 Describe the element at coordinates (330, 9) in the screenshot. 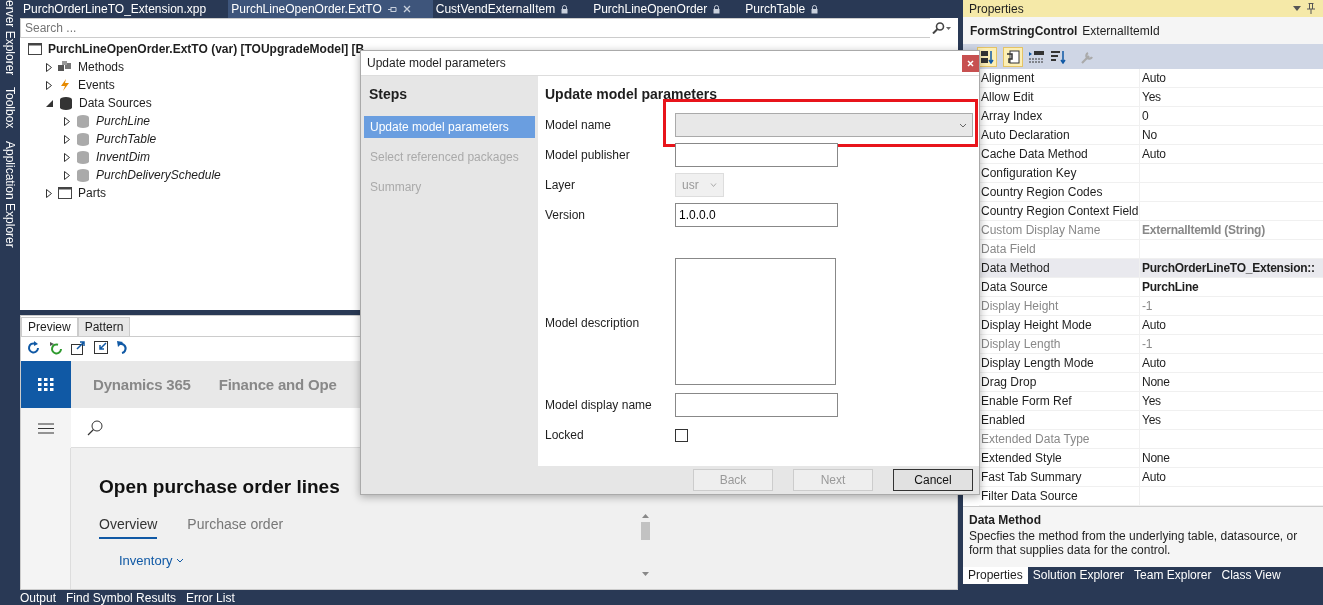

I see `document-tab: PurchLineOpenOrder.ExtTO` at that location.